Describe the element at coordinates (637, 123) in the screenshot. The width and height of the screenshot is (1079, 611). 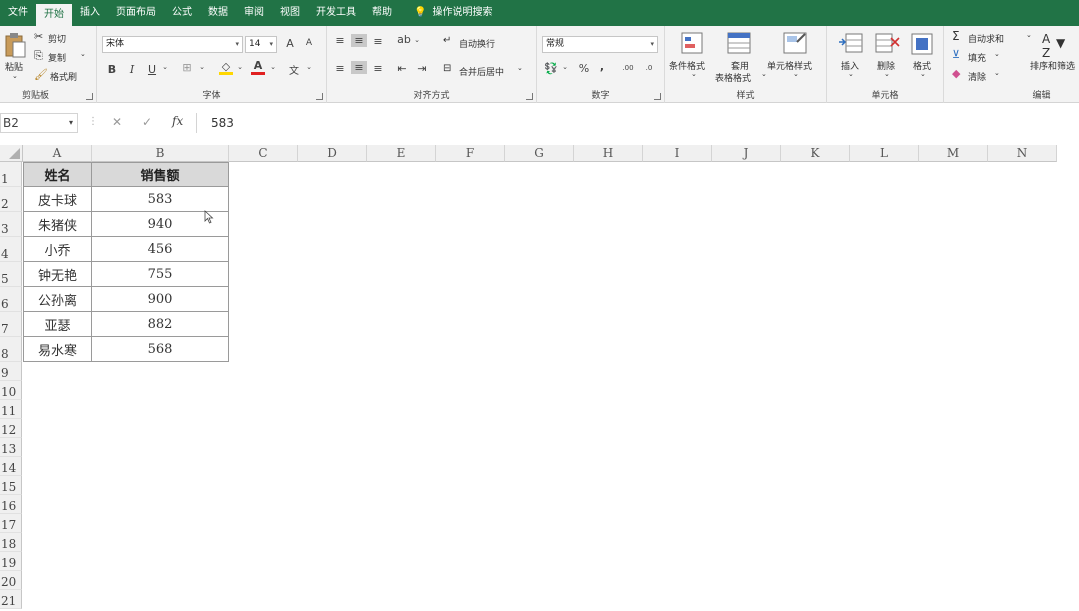
I see `formula-input: 583` at that location.